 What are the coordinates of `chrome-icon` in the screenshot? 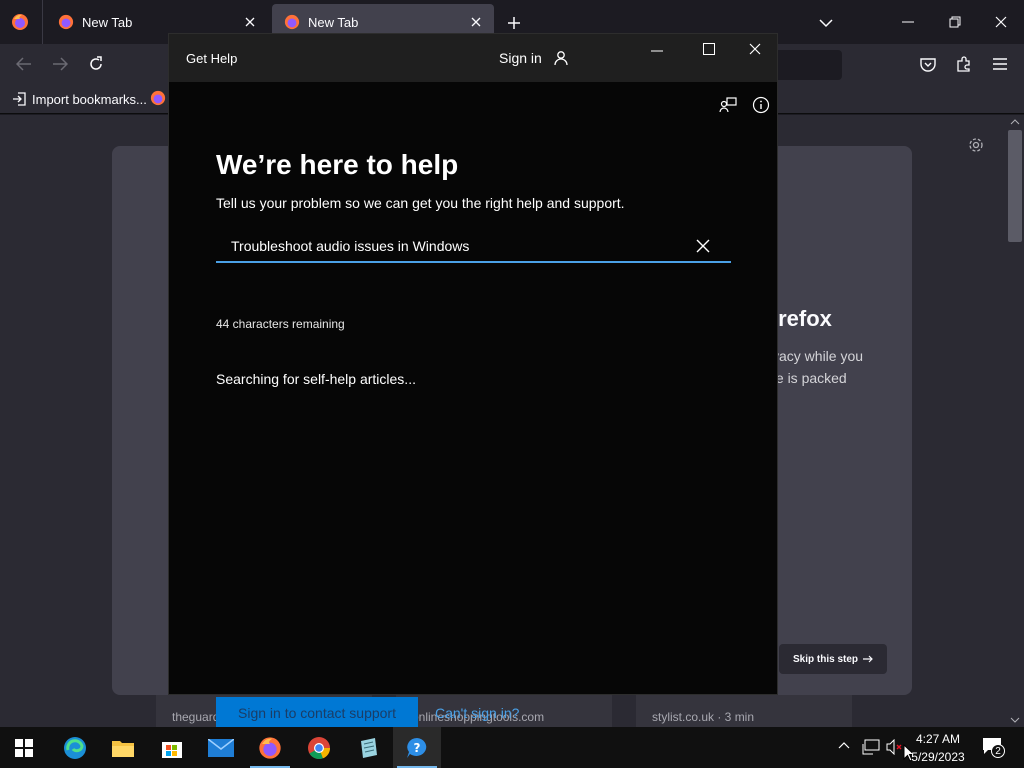 It's located at (319, 747).